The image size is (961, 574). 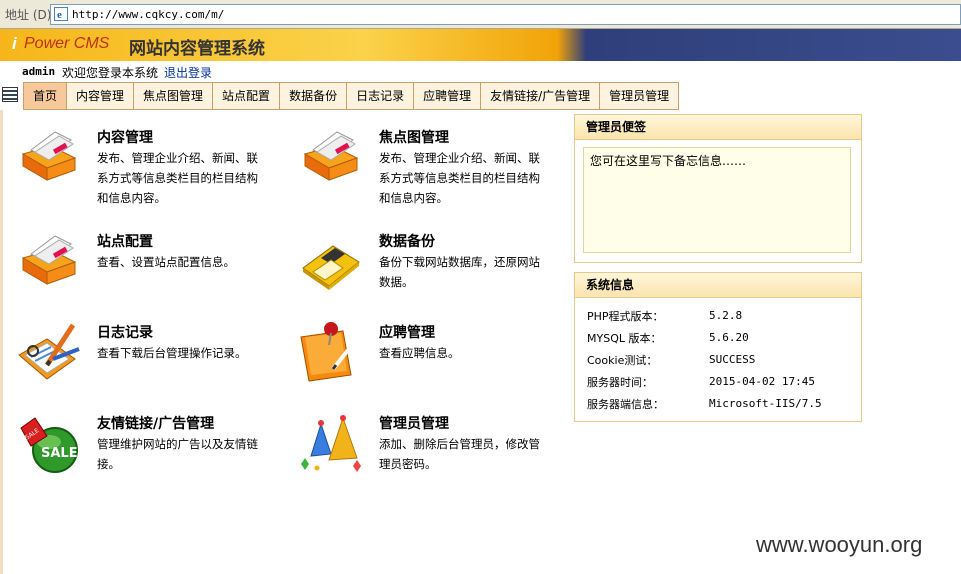 I want to click on module-focus-image: 焦点图管理 发布、管理企业介绍、新闻、联系方式等信息类栏目的栏目结构和信息内容。, so click(x=439, y=169).